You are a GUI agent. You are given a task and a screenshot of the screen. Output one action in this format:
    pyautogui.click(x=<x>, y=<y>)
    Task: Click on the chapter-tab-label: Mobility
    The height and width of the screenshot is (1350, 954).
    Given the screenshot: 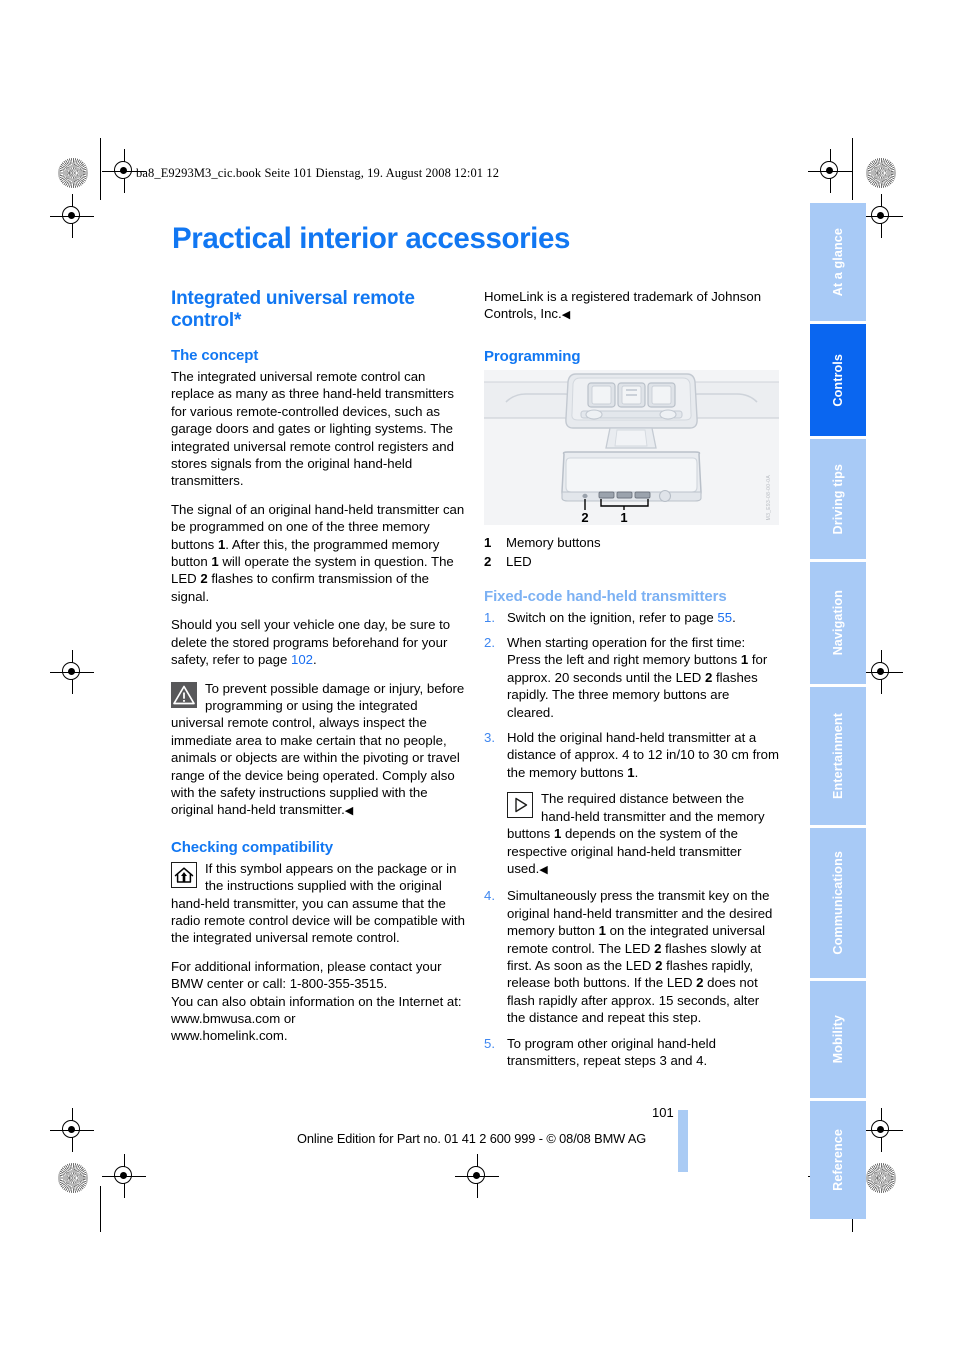 What is the action you would take?
    pyautogui.click(x=838, y=1039)
    